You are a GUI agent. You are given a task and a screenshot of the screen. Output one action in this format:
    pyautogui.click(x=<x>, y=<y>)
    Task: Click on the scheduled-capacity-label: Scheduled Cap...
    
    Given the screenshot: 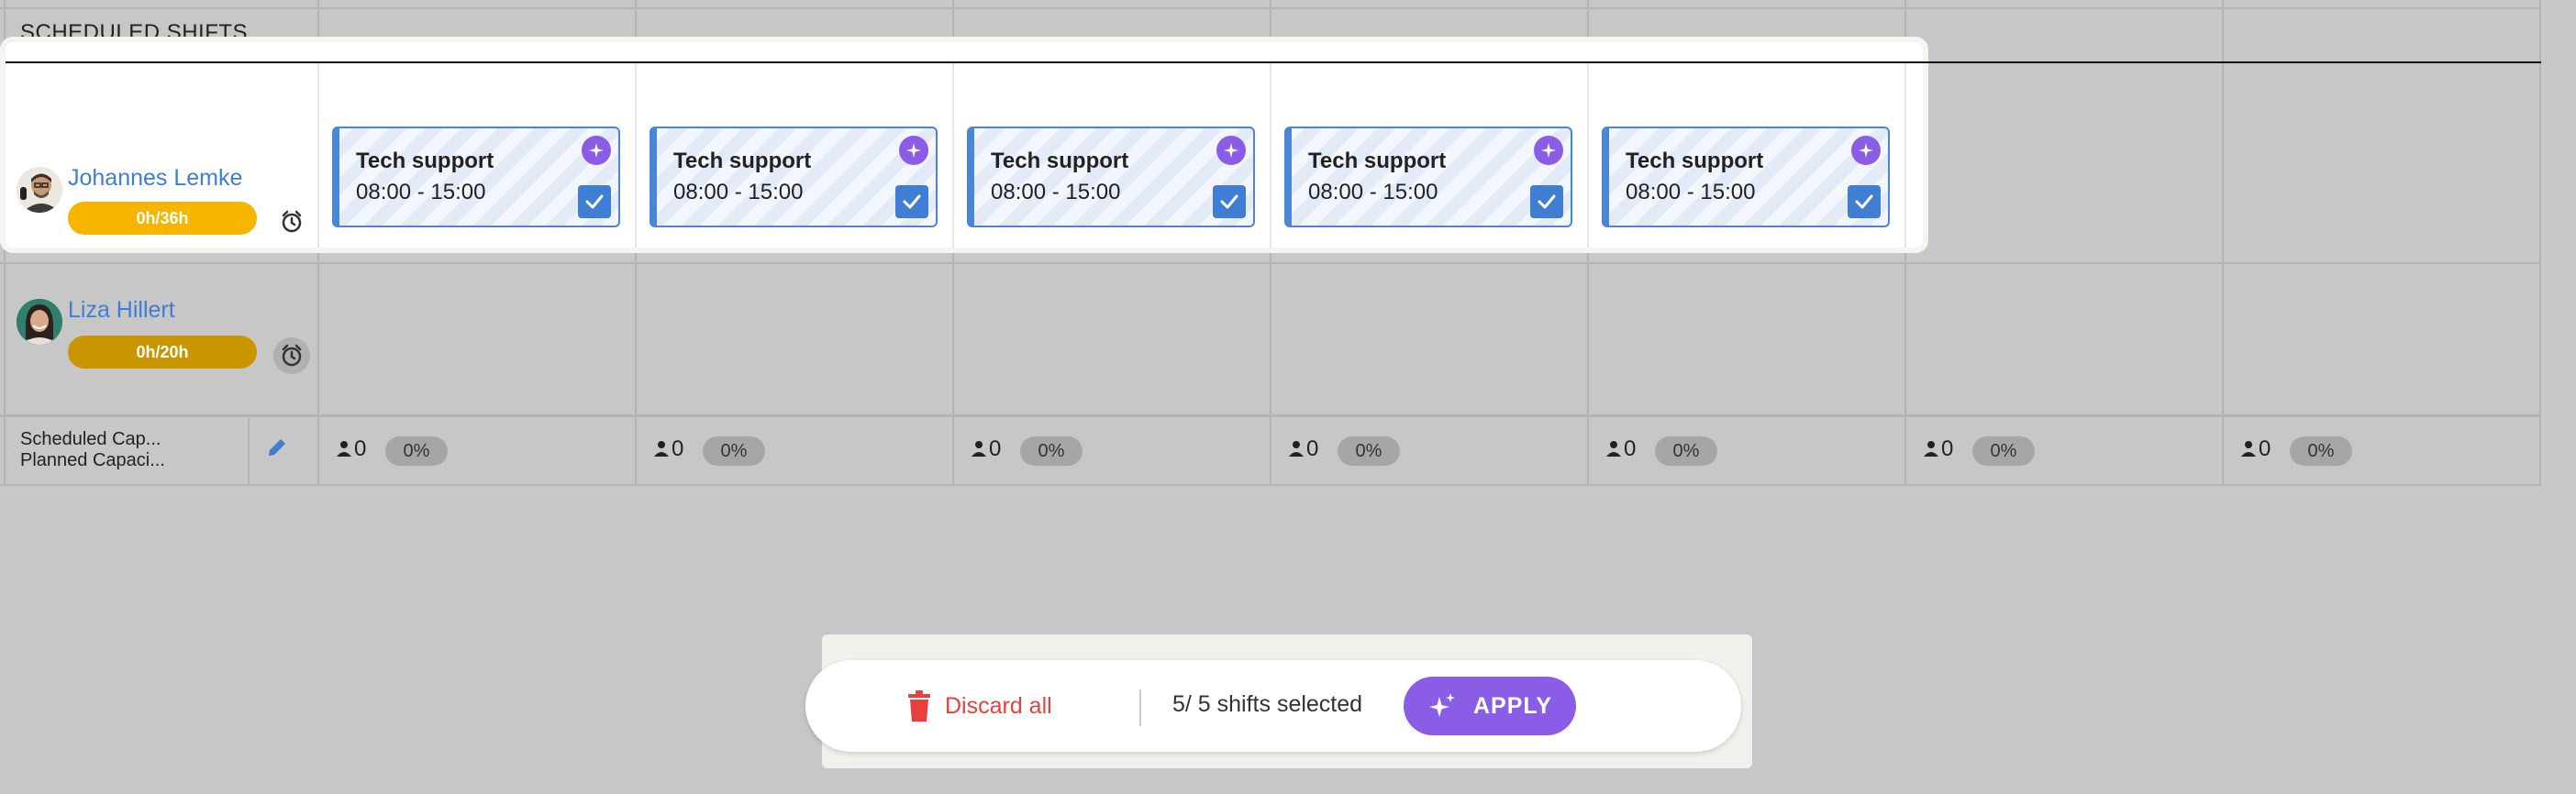 What is the action you would take?
    pyautogui.click(x=90, y=439)
    